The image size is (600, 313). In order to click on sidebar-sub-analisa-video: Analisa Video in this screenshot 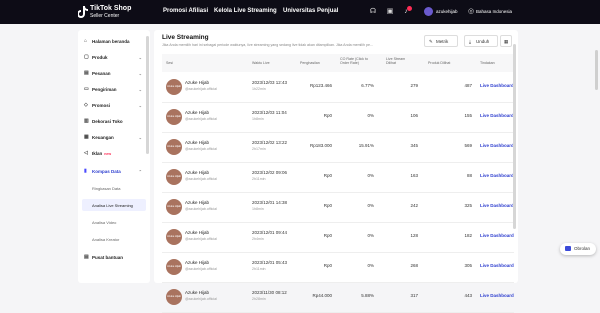, I will do `click(114, 222)`.